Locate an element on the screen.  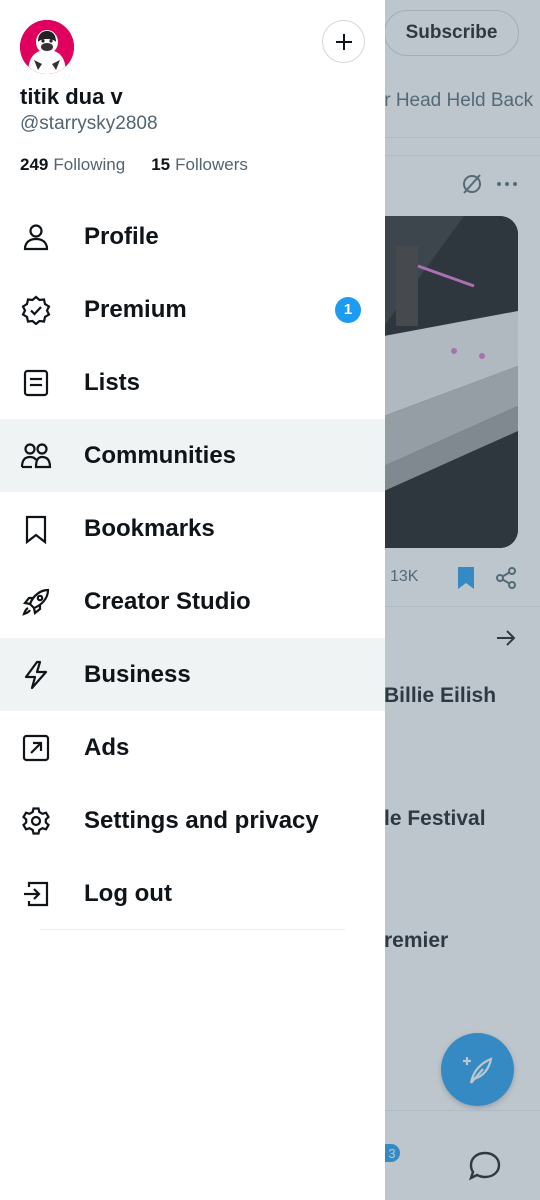
drawer-divider is located at coordinates (192, 929).